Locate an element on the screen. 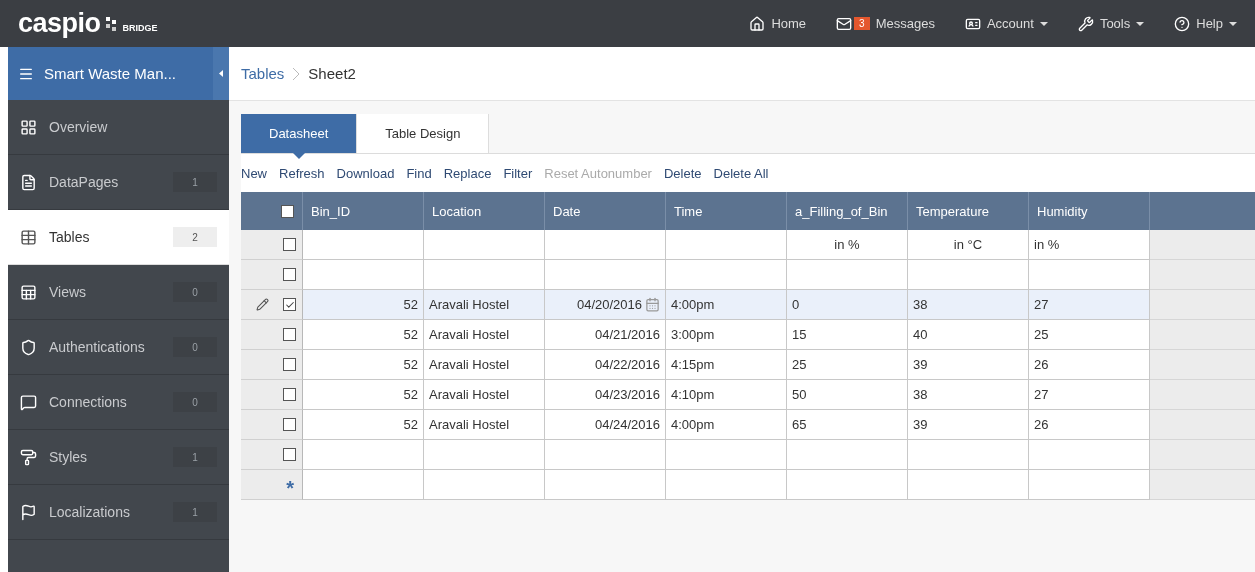 This screenshot has width=1255, height=572. breadcrumb-link: Tables is located at coordinates (263, 73).